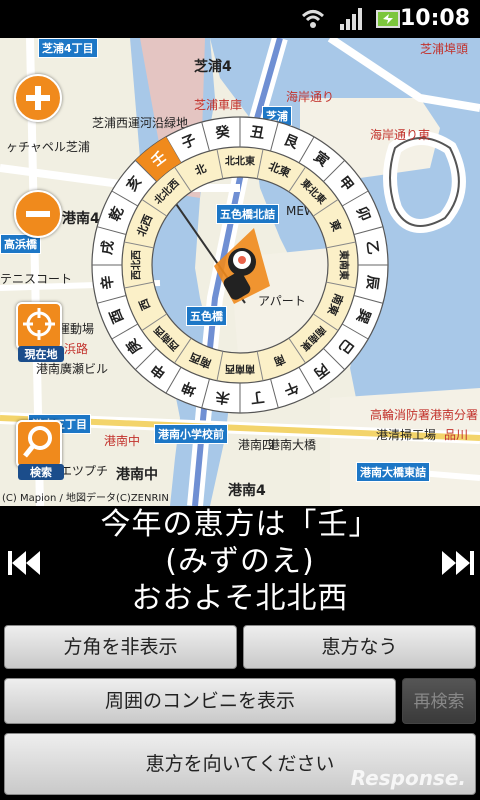  I want to click on map-label: 海岸通り, so click(310, 97).